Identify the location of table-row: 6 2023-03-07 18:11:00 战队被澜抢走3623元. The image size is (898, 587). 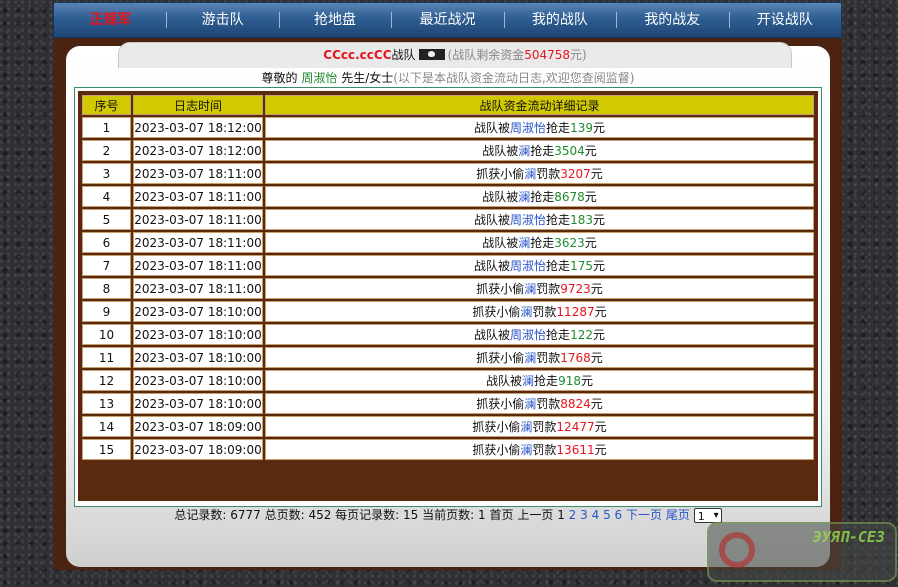
(448, 242).